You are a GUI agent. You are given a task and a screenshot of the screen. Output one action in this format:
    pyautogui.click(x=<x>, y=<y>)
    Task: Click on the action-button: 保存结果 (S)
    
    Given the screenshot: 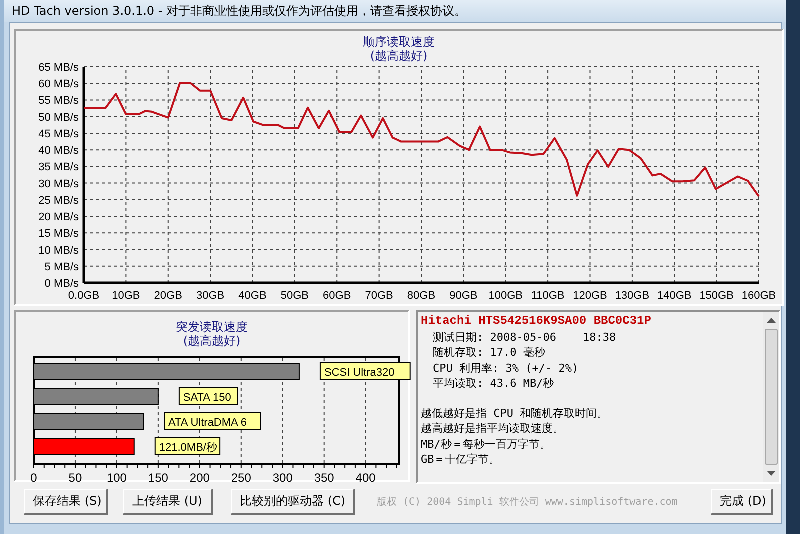 What is the action you would take?
    pyautogui.click(x=66, y=502)
    